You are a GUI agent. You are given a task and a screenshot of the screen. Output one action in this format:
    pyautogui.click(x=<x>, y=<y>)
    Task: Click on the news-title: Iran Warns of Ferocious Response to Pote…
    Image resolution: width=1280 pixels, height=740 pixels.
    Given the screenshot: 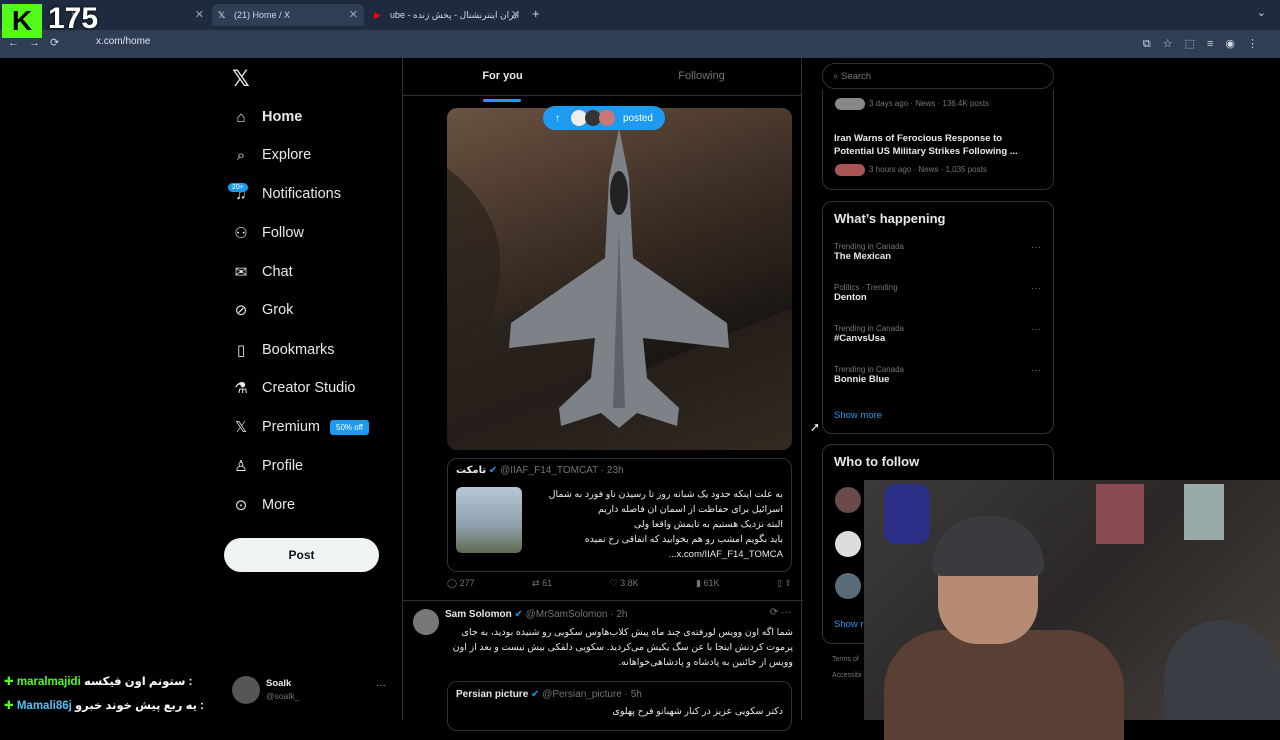 What is the action you would take?
    pyautogui.click(x=934, y=145)
    